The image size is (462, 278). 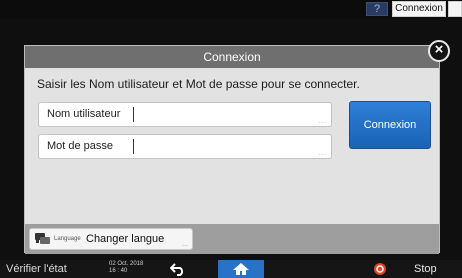 I want to click on date-time: 02 Oct. 2018 16 : 40, so click(x=126, y=268).